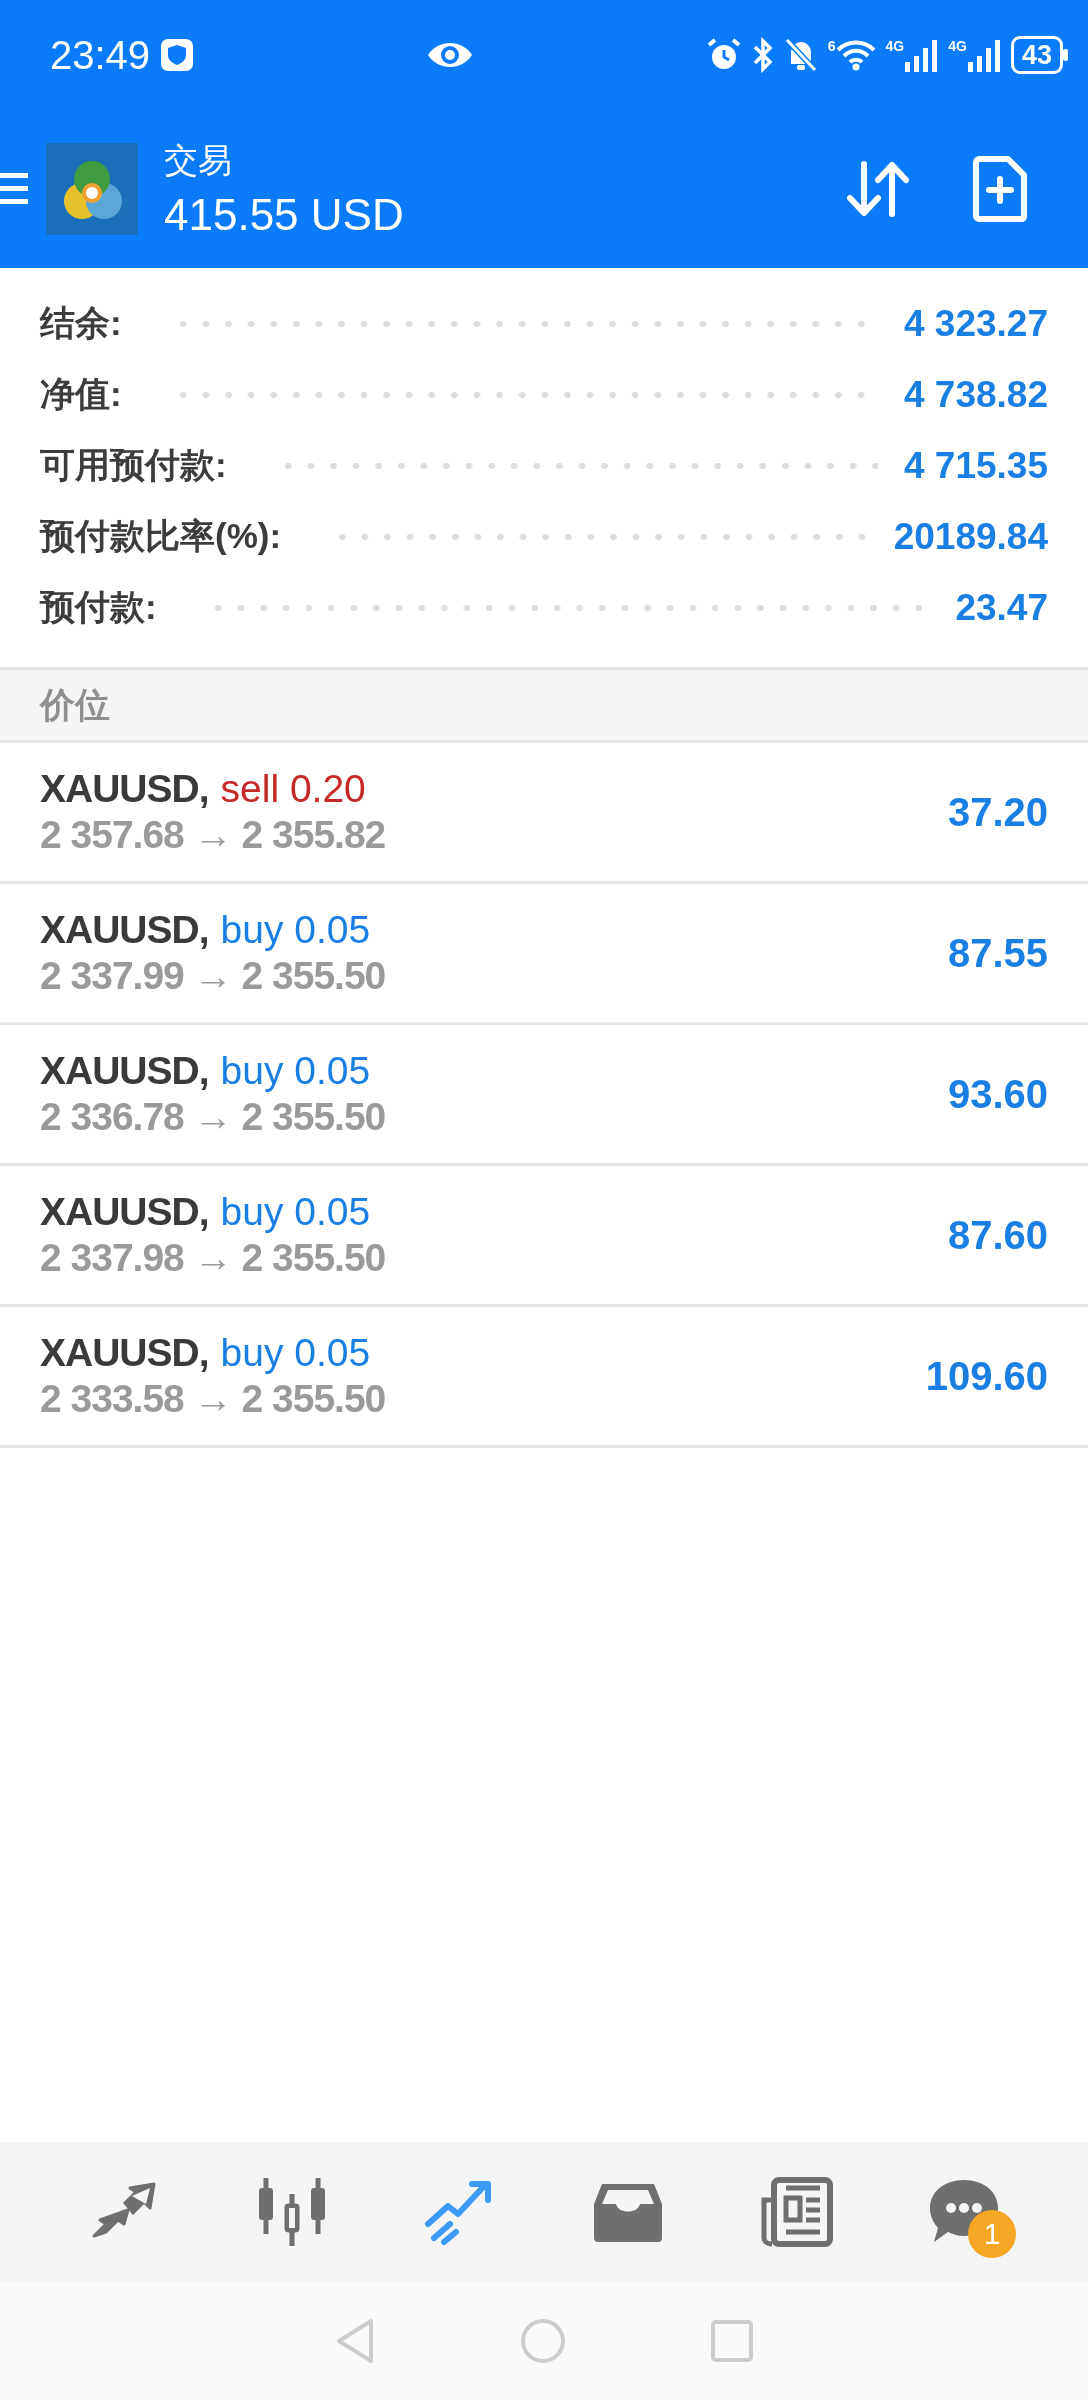 Image resolution: width=1088 pixels, height=2400 pixels. What do you see at coordinates (98, 607) in the screenshot?
I see `summary-label: 预付款:` at bounding box center [98, 607].